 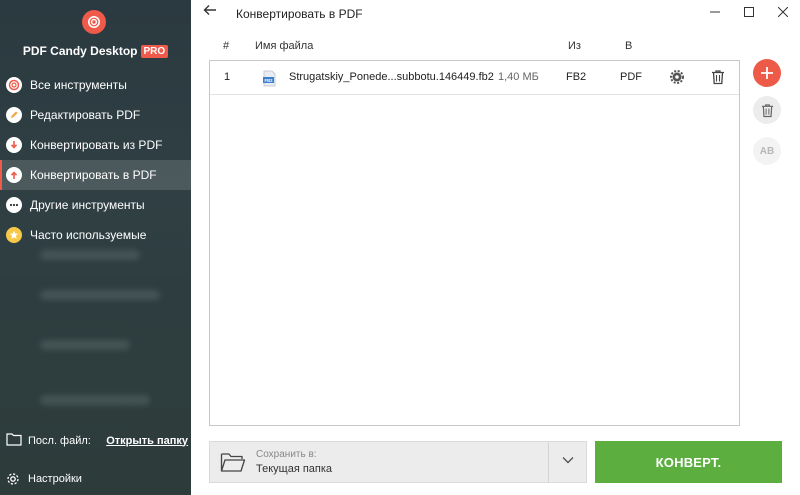 I want to click on pro-badge: PRO, so click(x=154, y=51).